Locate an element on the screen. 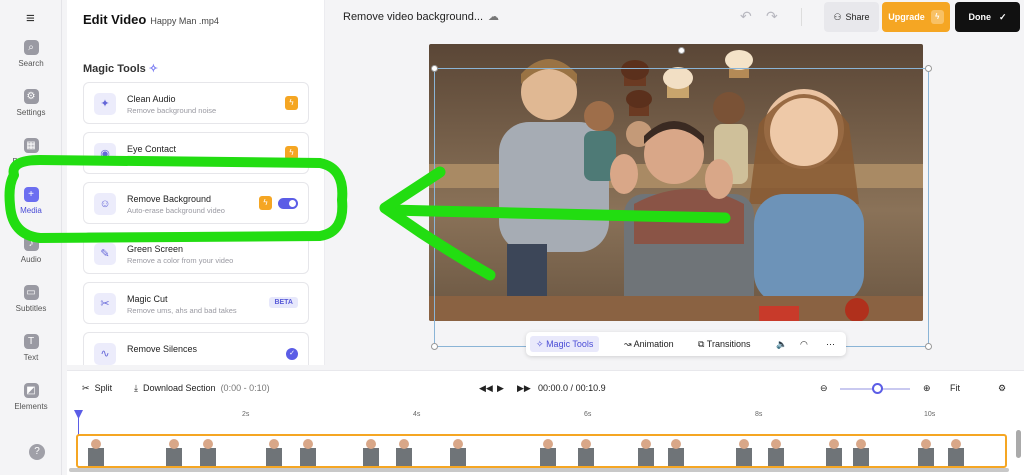 The width and height of the screenshot is (1024, 475). transitions-button: ⧉ Transitions is located at coordinates (724, 344).